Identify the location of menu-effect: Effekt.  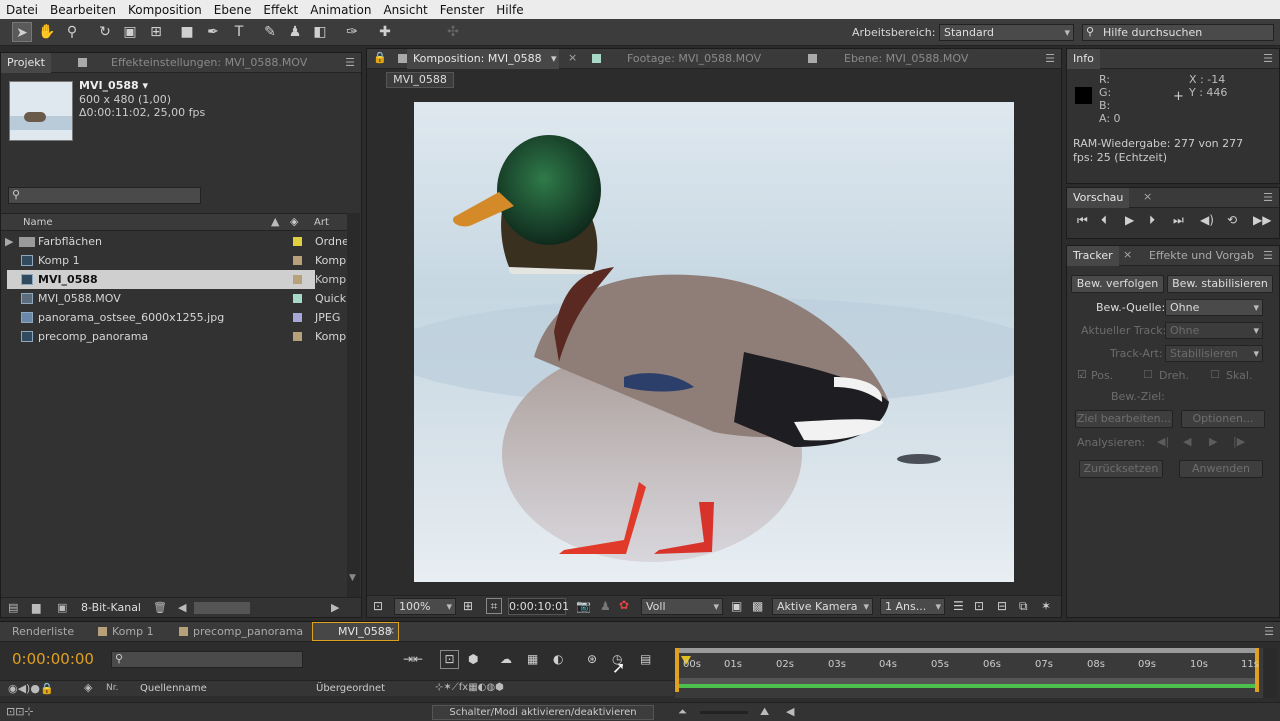
(280, 10).